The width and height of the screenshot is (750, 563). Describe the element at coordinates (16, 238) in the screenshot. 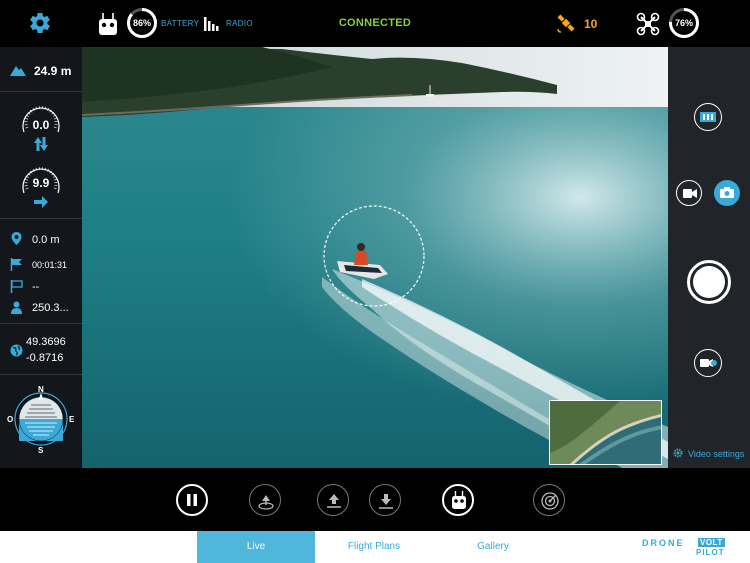

I see `location-pin-icon` at that location.